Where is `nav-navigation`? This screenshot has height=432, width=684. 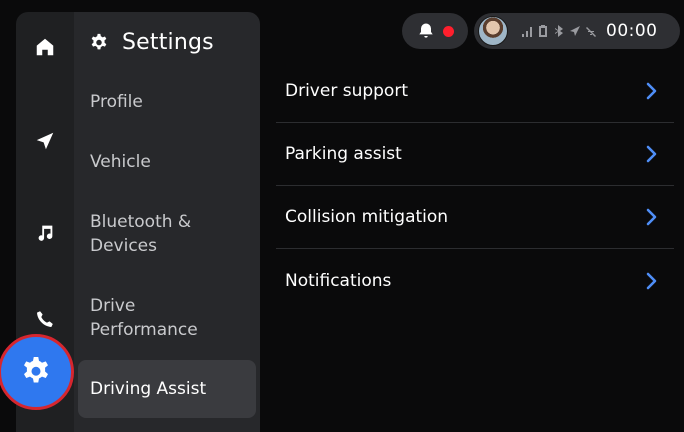 nav-navigation is located at coordinates (45, 141).